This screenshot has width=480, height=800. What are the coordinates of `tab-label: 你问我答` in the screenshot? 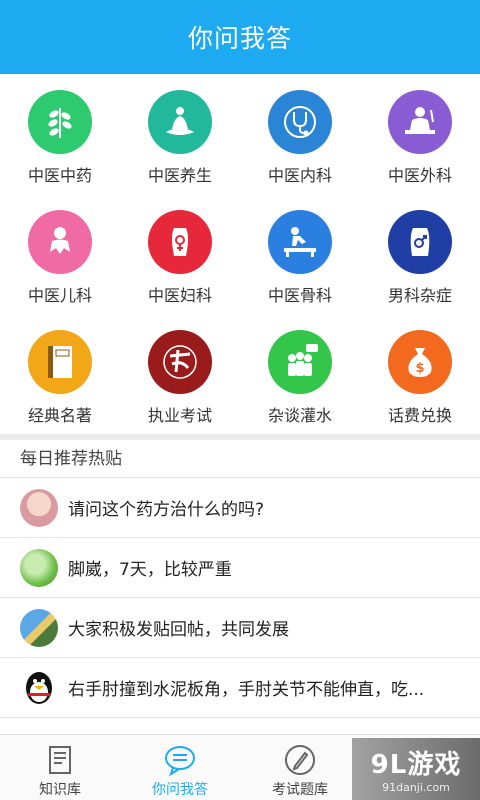 It's located at (180, 790).